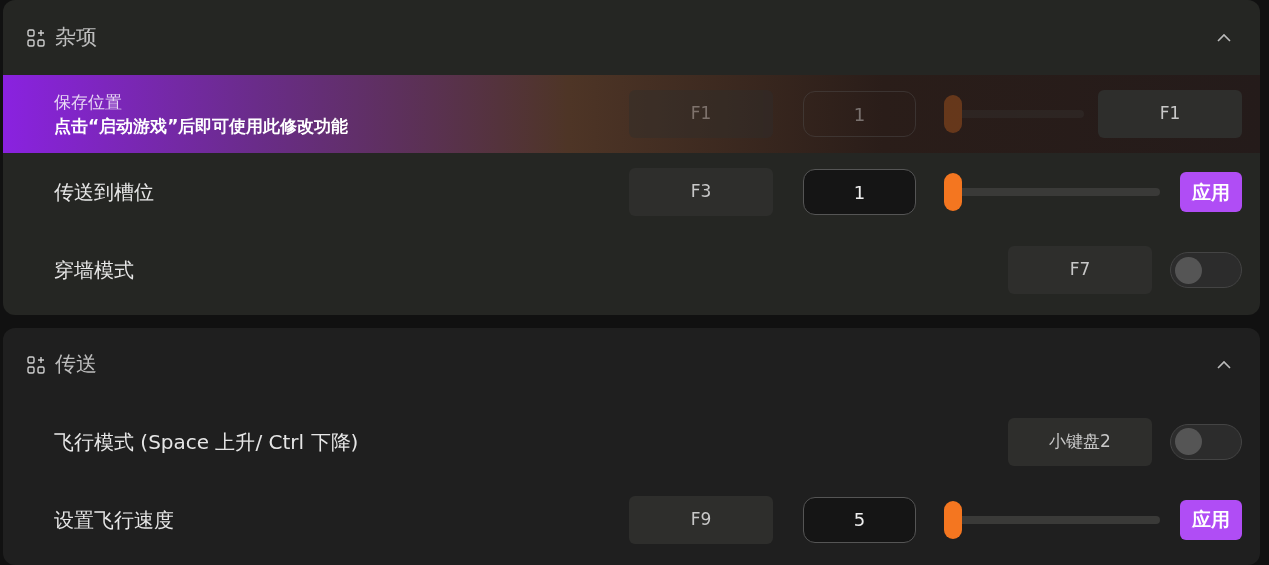 The image size is (1269, 565). What do you see at coordinates (201, 126) in the screenshot?
I see `notice-text: 点击“启动游戏”后即可使用此修改功能` at bounding box center [201, 126].